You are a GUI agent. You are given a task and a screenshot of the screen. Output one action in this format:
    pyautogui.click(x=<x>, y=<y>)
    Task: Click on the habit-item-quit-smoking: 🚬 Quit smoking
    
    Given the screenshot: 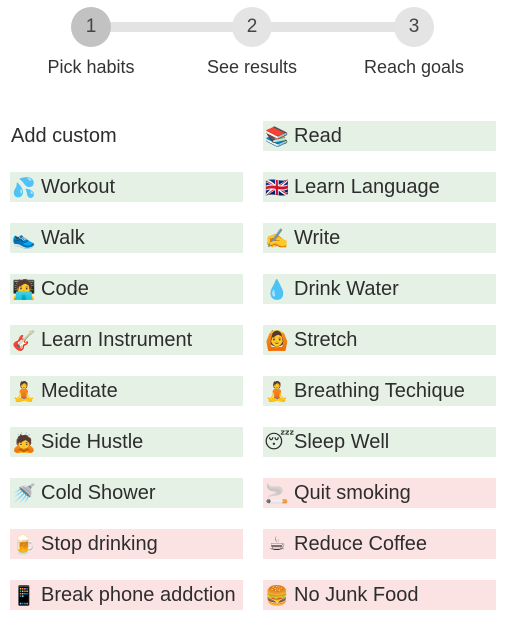 What is the action you would take?
    pyautogui.click(x=379, y=493)
    